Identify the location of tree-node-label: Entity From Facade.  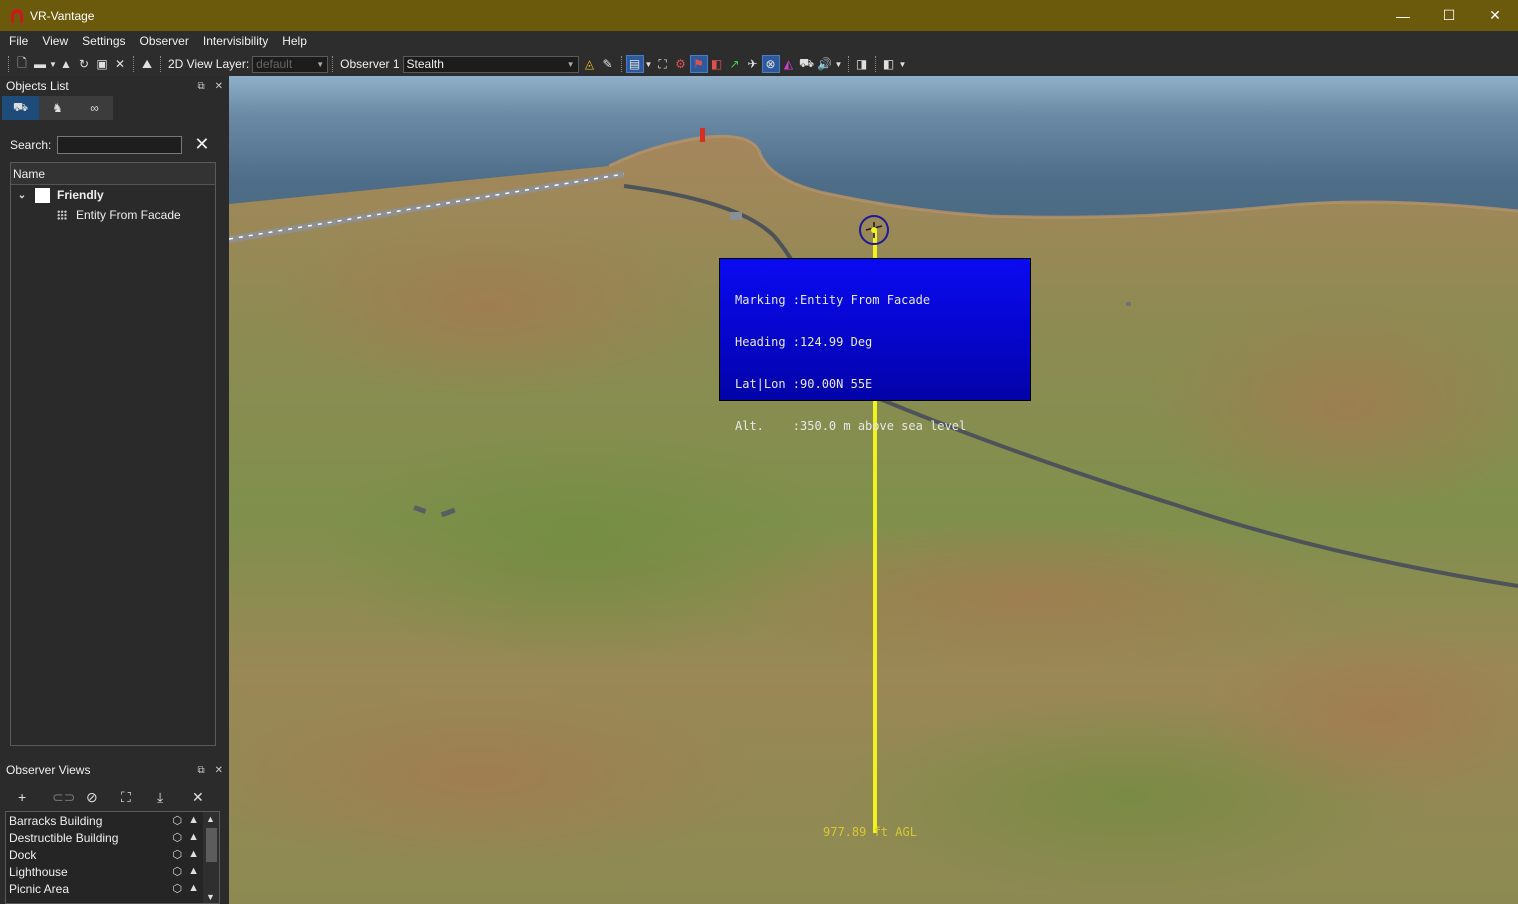
(128, 215).